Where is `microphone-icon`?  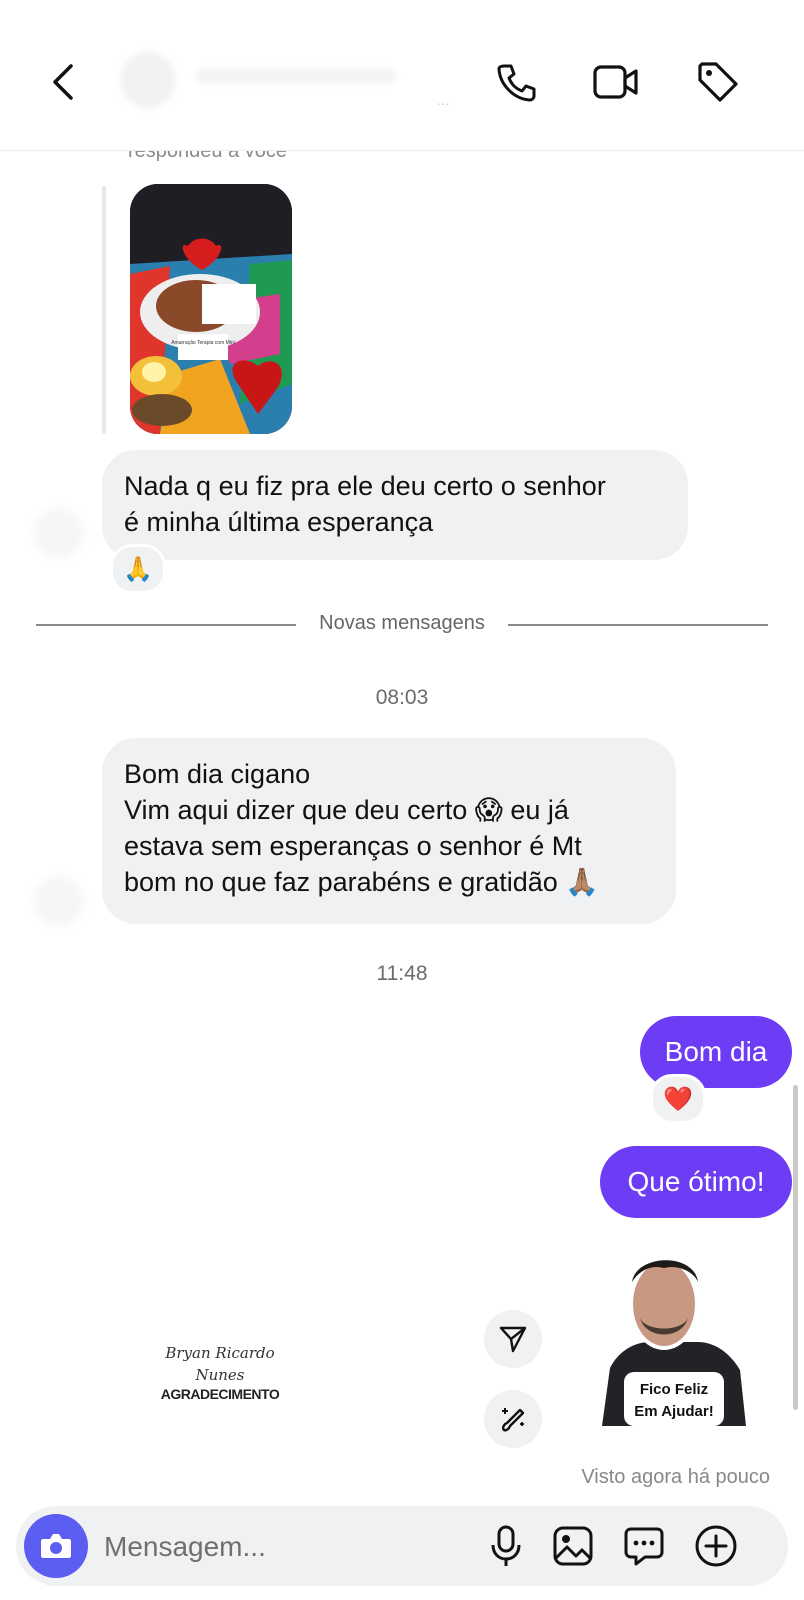 microphone-icon is located at coordinates (506, 1545).